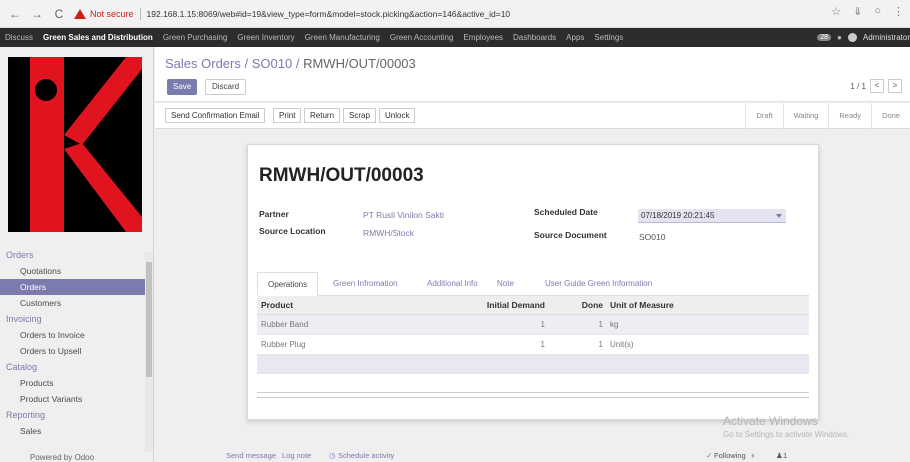  Describe the element at coordinates (533, 364) in the screenshot. I see `table-empty-row` at that location.